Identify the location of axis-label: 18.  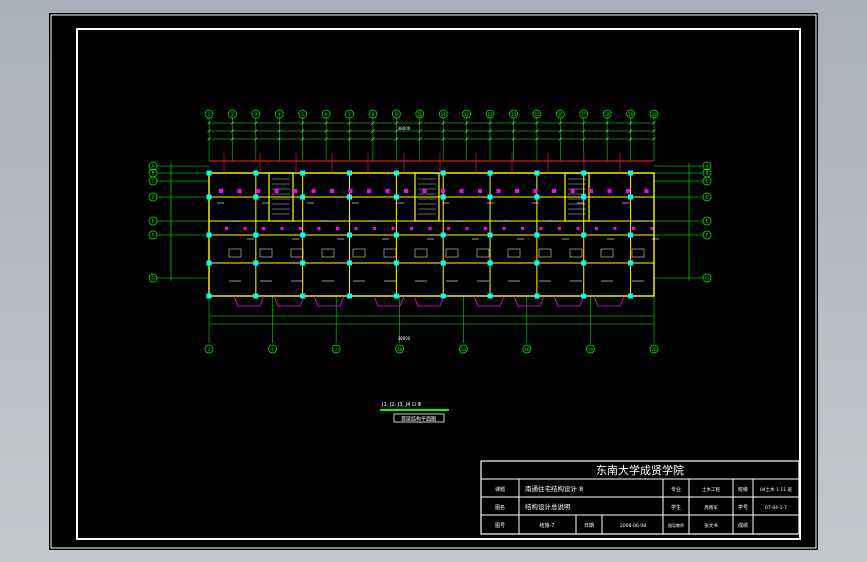
(608, 114).